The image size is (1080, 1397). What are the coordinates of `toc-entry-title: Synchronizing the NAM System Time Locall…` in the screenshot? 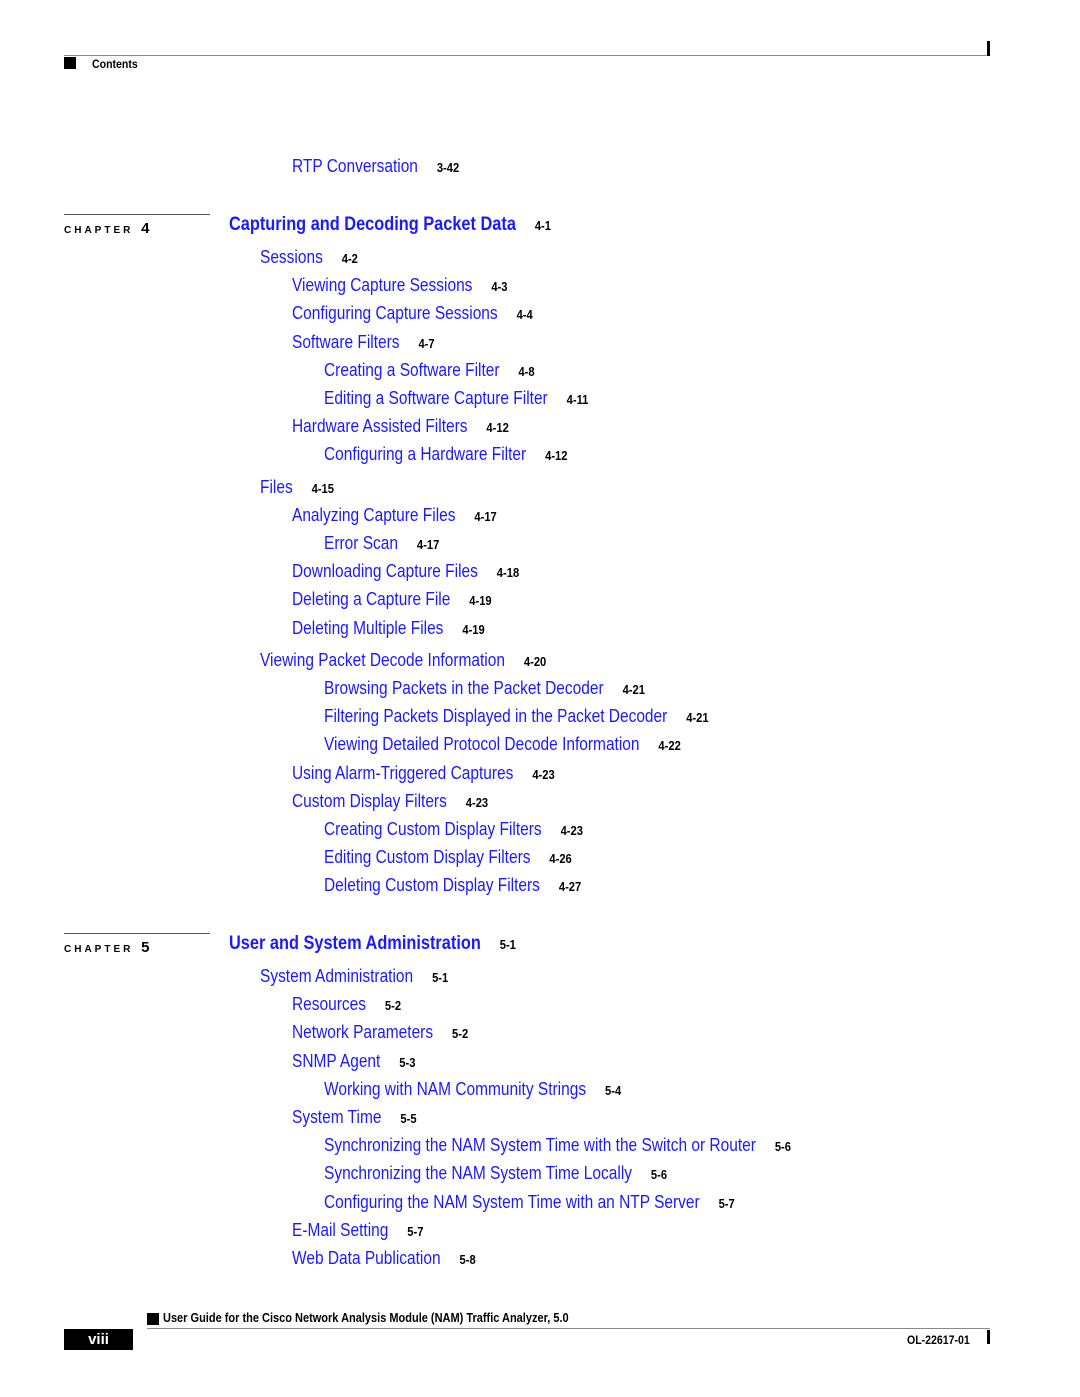 It's located at (478, 1173).